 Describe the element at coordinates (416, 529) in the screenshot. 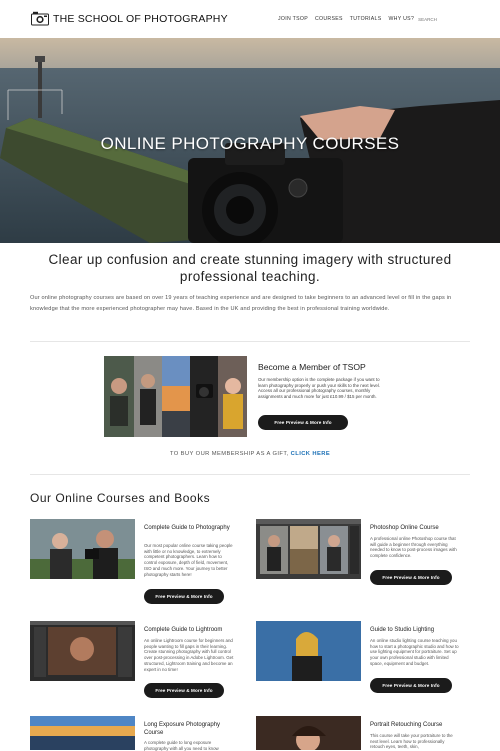

I see `course-title: Photoshop Online Course` at that location.